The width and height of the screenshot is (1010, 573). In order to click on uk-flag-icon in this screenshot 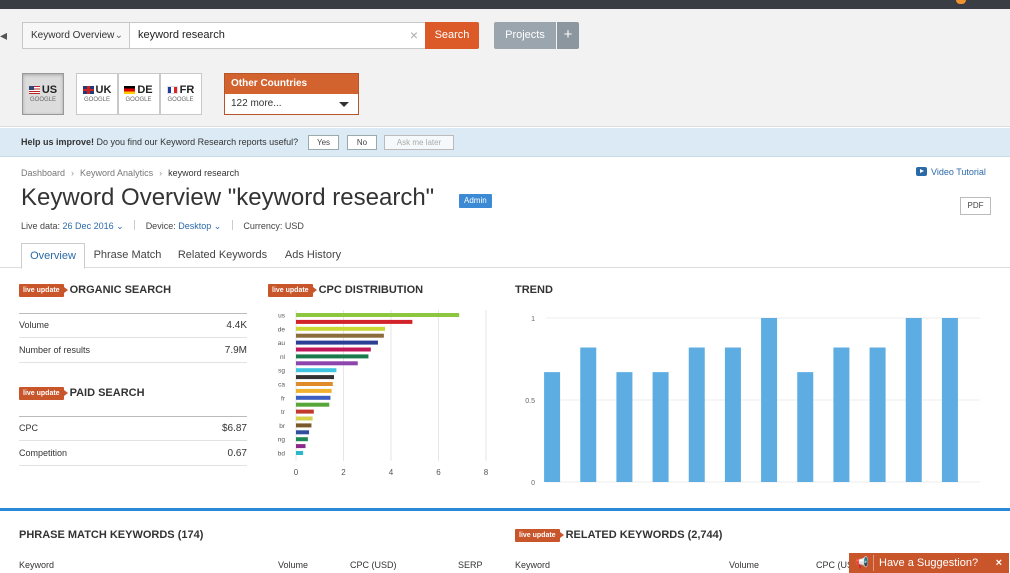, I will do `click(88, 90)`.